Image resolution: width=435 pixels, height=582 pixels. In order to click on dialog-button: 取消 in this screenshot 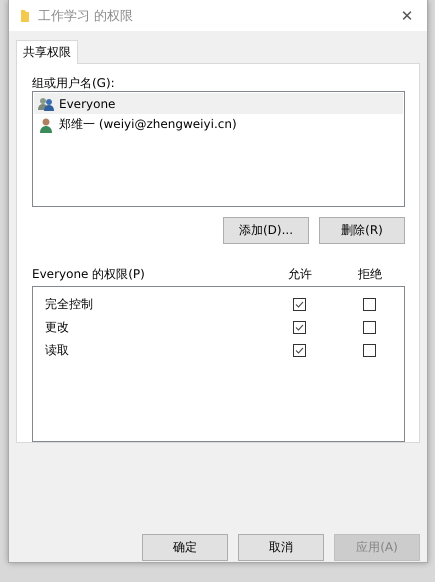, I will do `click(281, 547)`.